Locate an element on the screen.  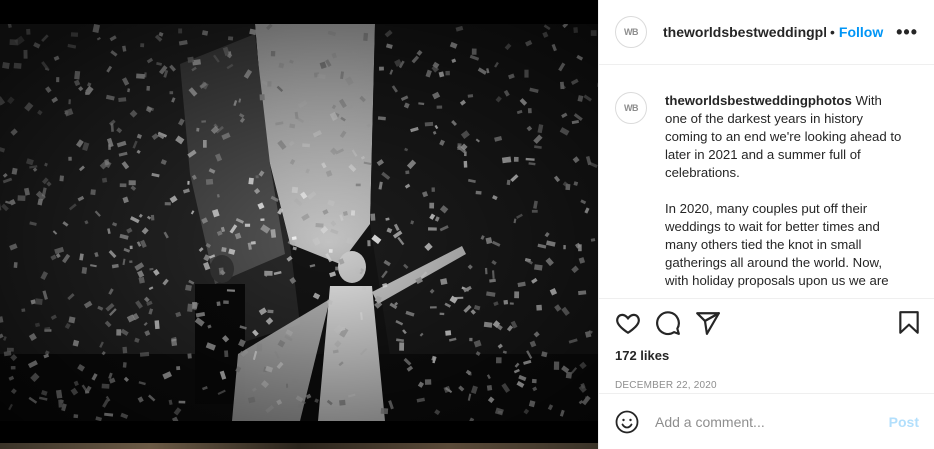
bookmark-icon is located at coordinates (909, 323).